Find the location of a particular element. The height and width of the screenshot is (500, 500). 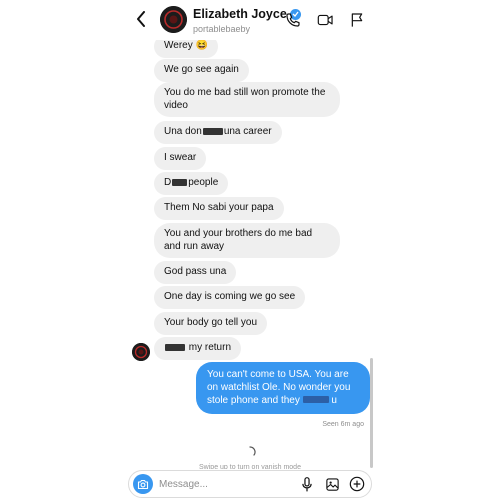

gallery-icon is located at coordinates (332, 484).